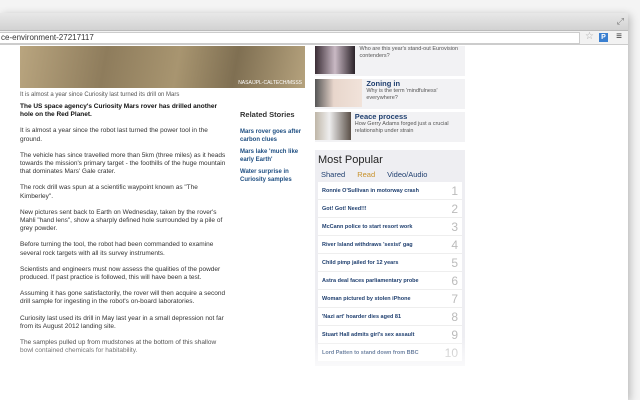 Image resolution: width=640 pixels, height=400 pixels. I want to click on toolbar: ce-environment-27217117 ☆ P ≡, so click(314, 38).